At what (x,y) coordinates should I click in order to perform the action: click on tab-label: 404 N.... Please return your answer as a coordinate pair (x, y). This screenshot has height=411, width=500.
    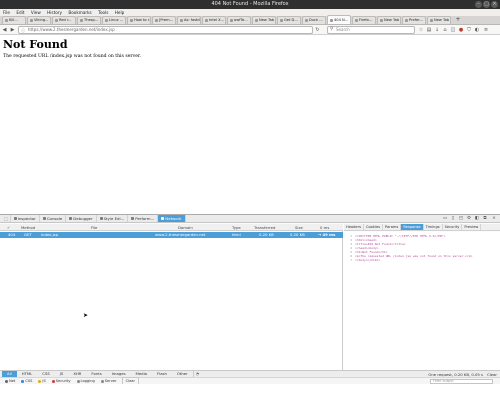
    Looking at the image, I should click on (341, 19).